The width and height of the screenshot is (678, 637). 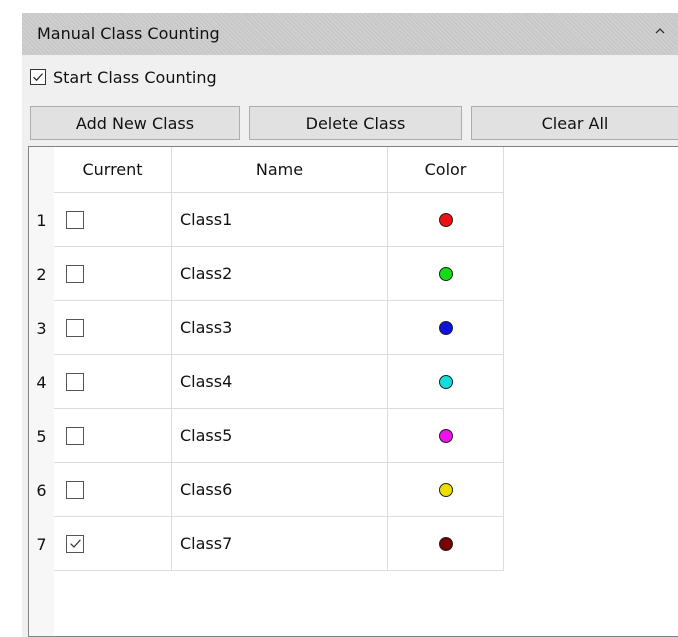 What do you see at coordinates (446, 170) in the screenshot?
I see `column-header-color: Color` at bounding box center [446, 170].